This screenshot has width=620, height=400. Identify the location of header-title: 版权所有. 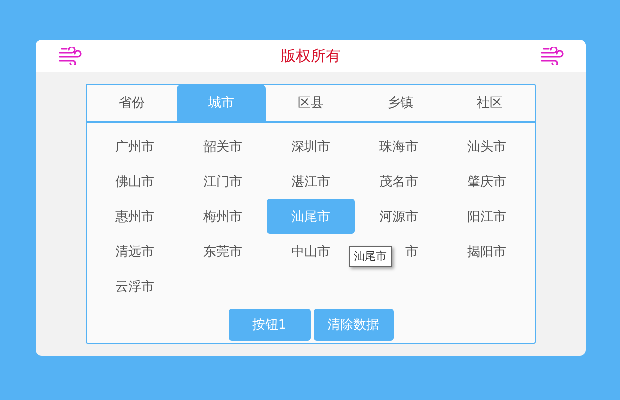
(311, 56).